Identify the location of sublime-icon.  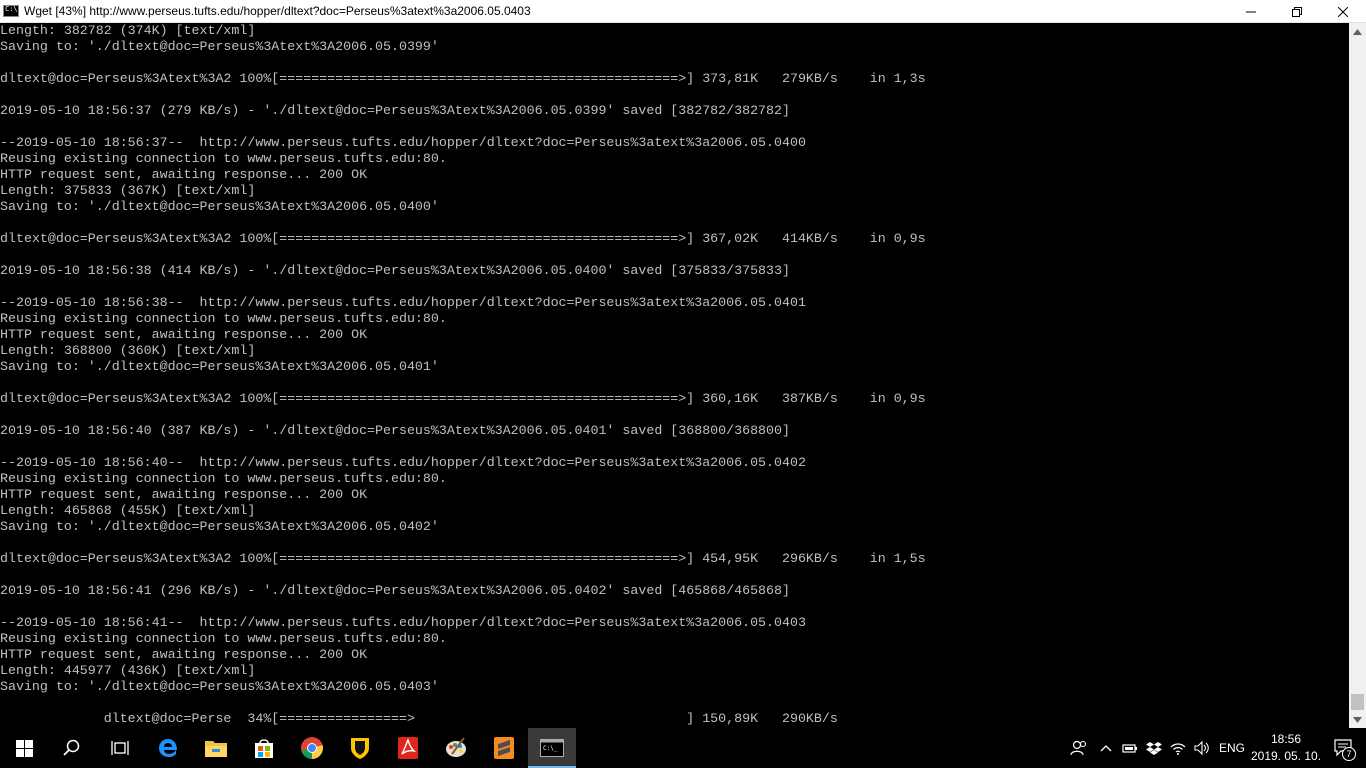
(504, 748).